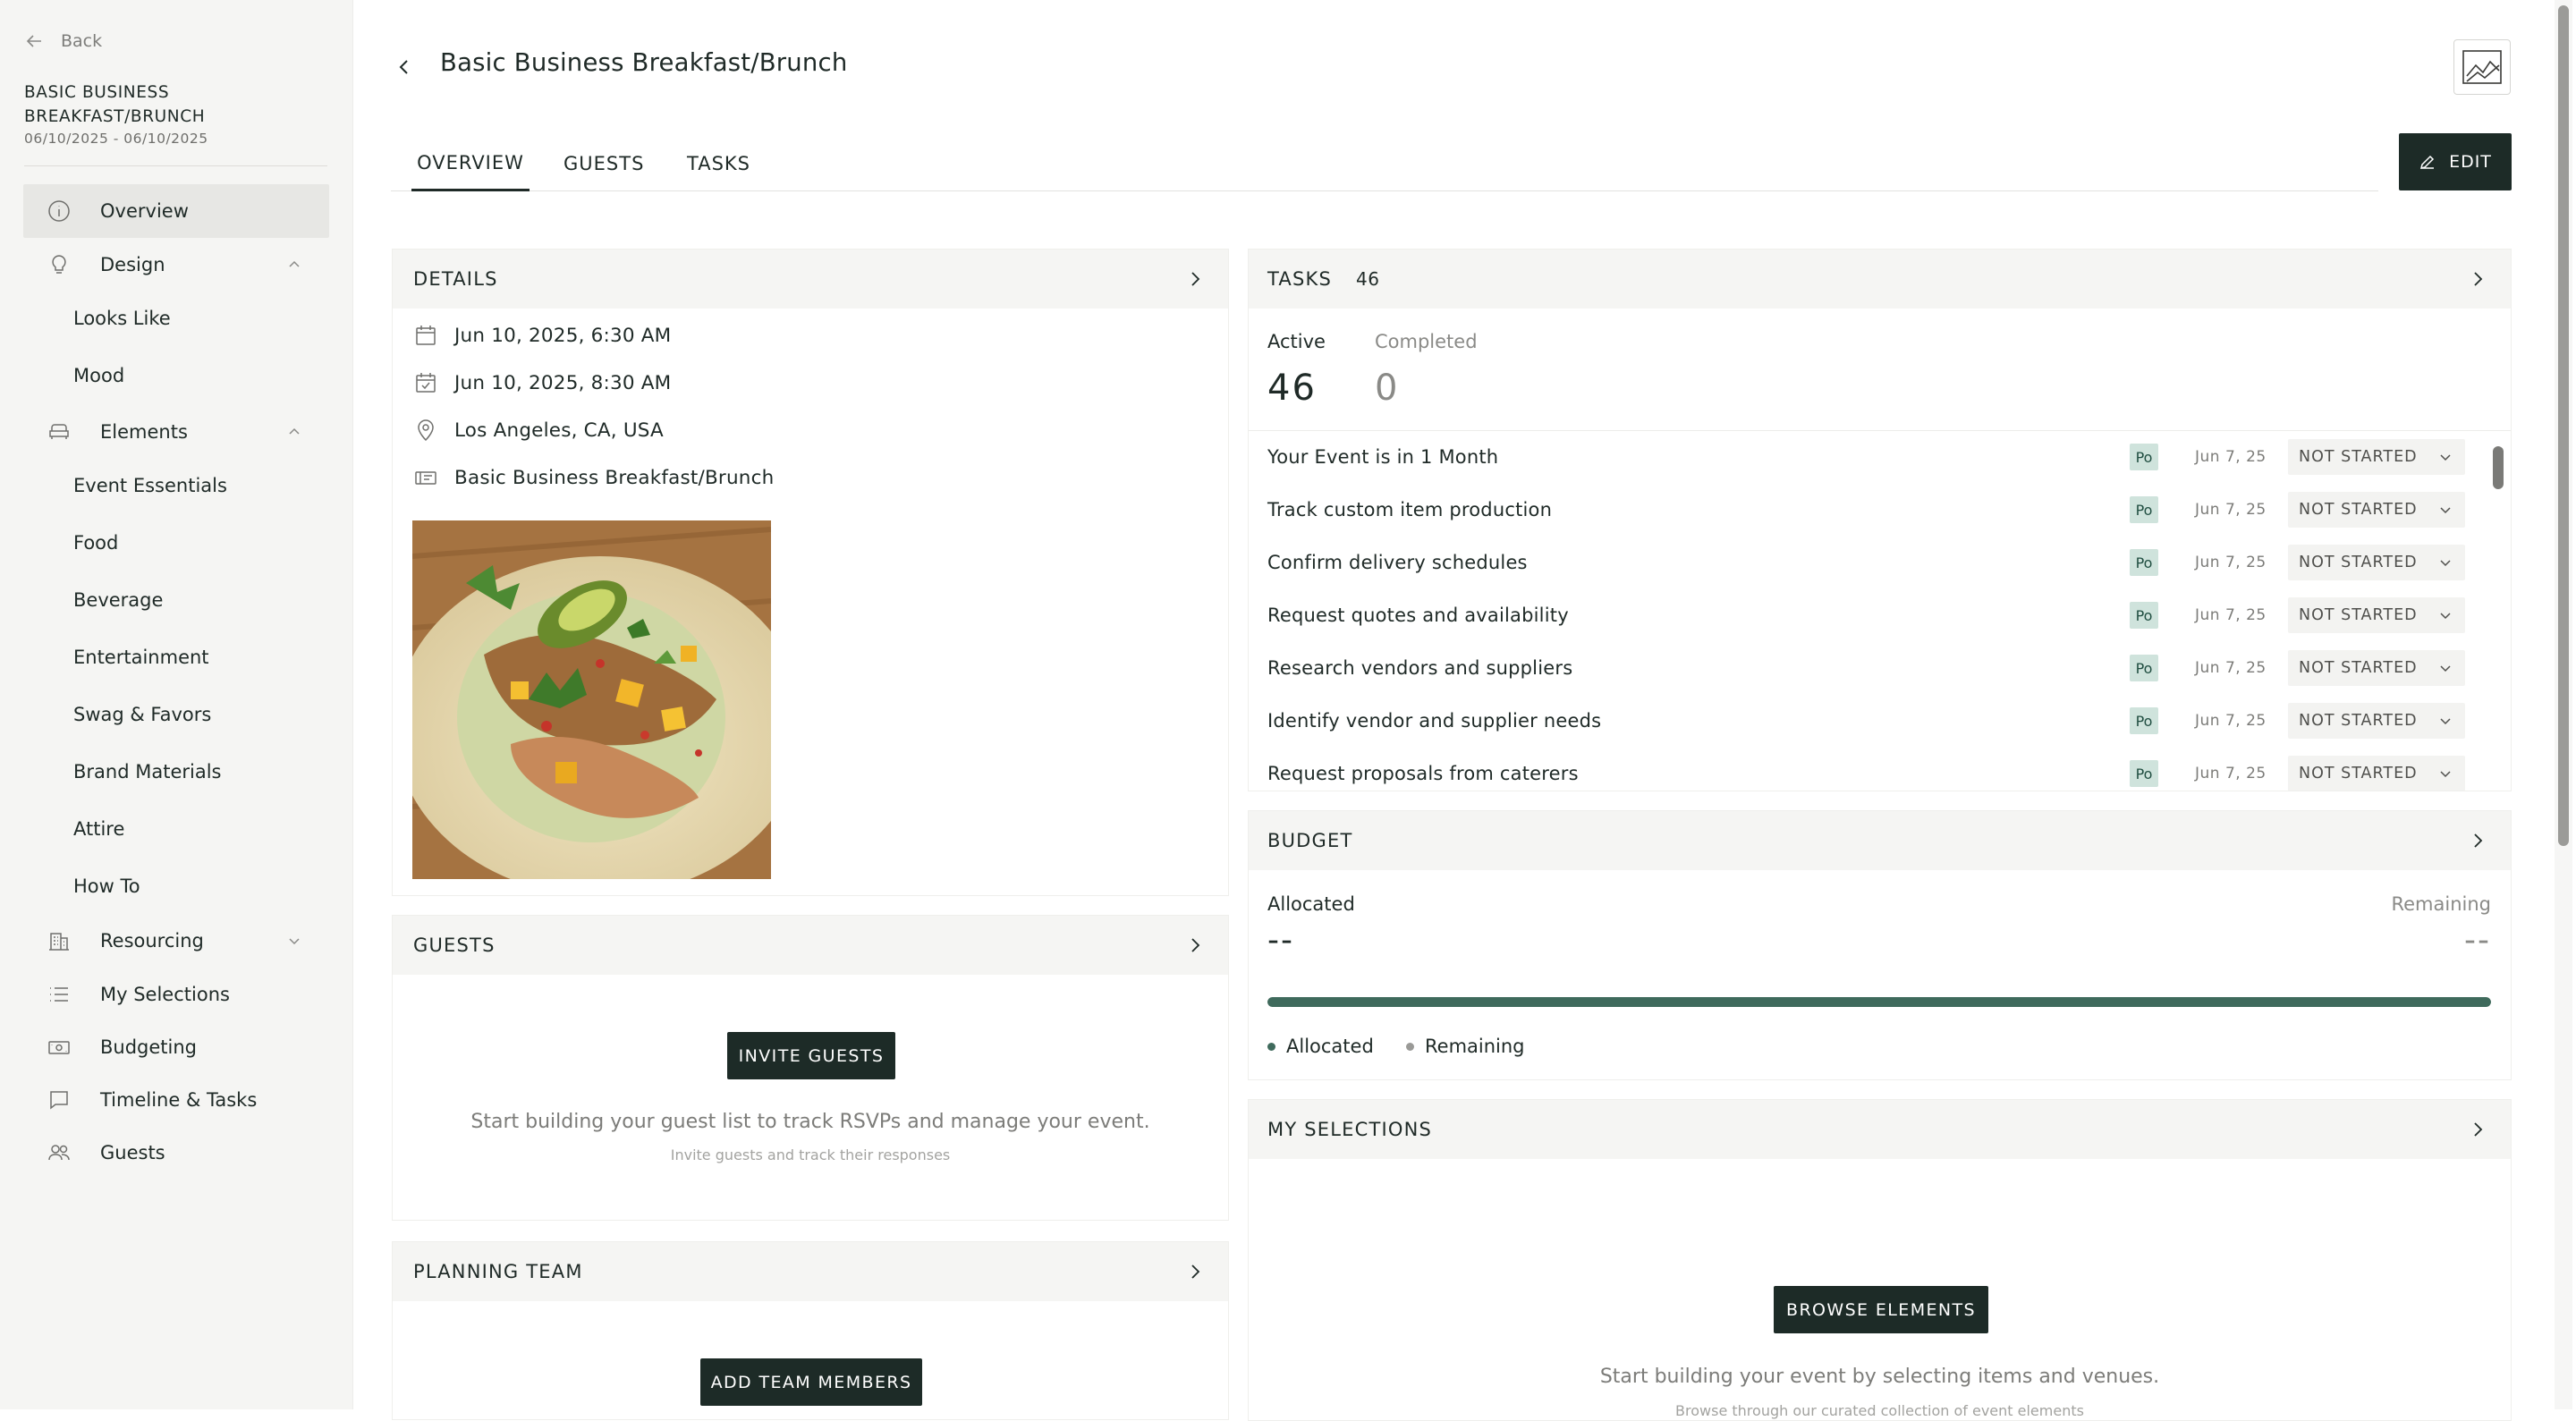 The image size is (2576, 1421). I want to click on tab-overview: OVERVIEW, so click(470, 163).